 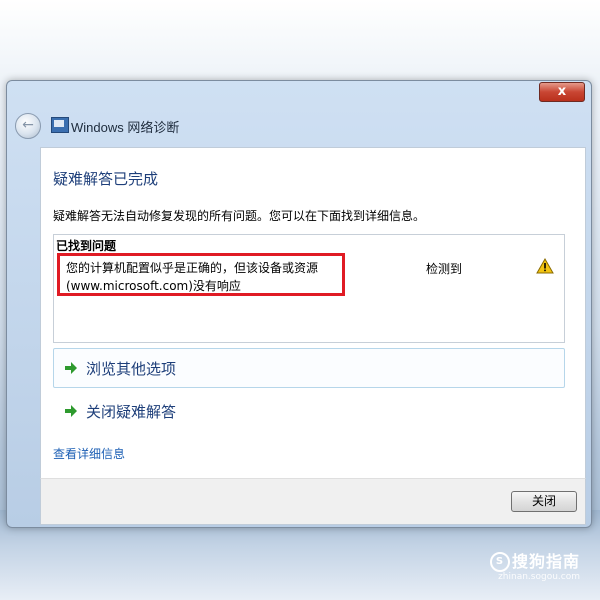 I want to click on desktop-background-top, so click(x=300, y=40).